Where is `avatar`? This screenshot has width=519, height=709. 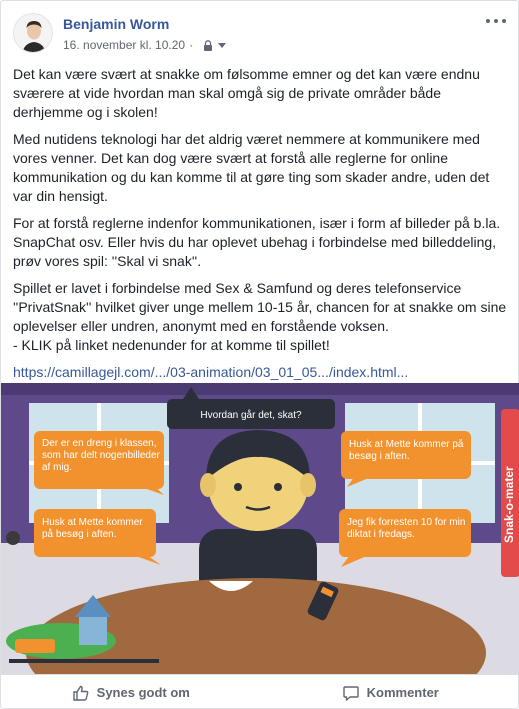 avatar is located at coordinates (33, 33).